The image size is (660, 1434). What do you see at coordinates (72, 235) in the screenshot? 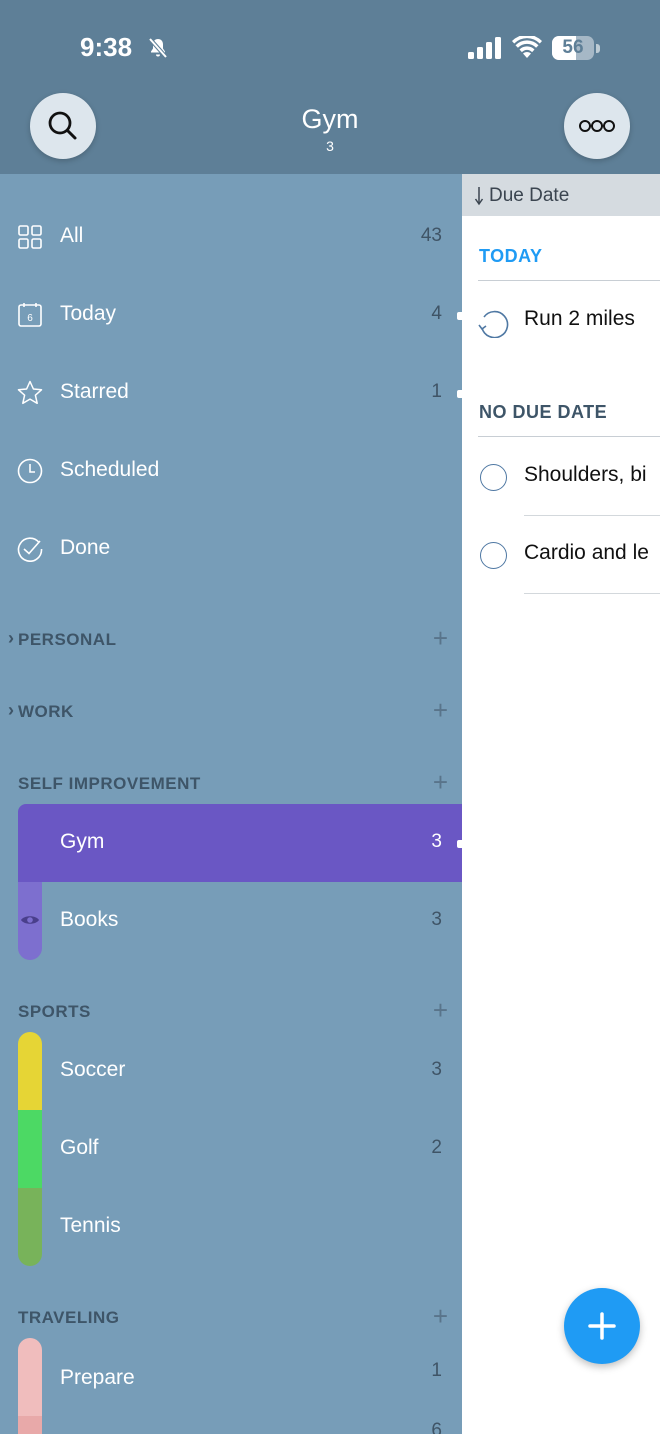
I see `sidebar-item-label: All` at bounding box center [72, 235].